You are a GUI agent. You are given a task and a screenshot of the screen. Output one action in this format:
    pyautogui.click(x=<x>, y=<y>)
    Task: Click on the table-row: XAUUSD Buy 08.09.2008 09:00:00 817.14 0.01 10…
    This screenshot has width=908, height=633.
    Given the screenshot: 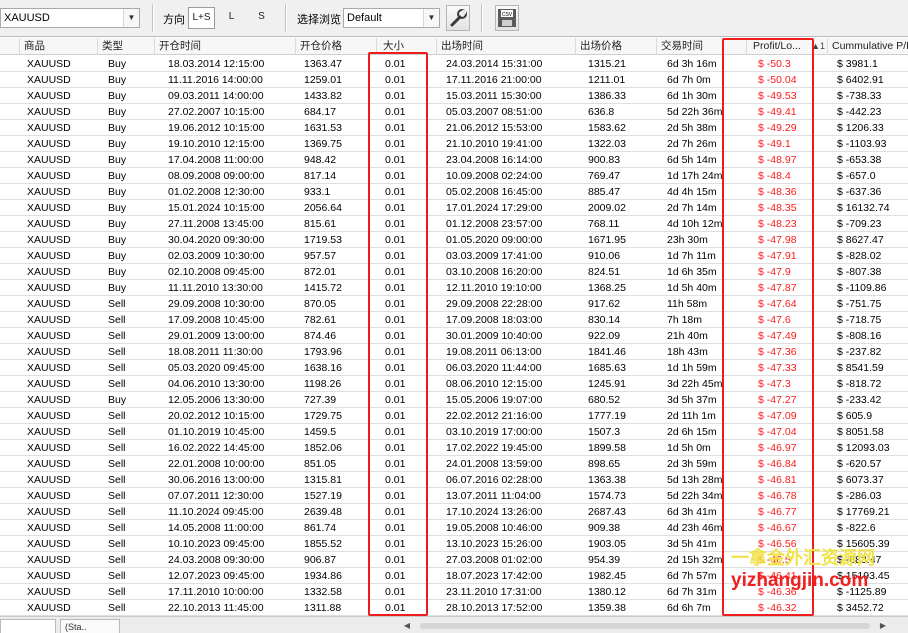 What is the action you would take?
    pyautogui.click(x=454, y=176)
    